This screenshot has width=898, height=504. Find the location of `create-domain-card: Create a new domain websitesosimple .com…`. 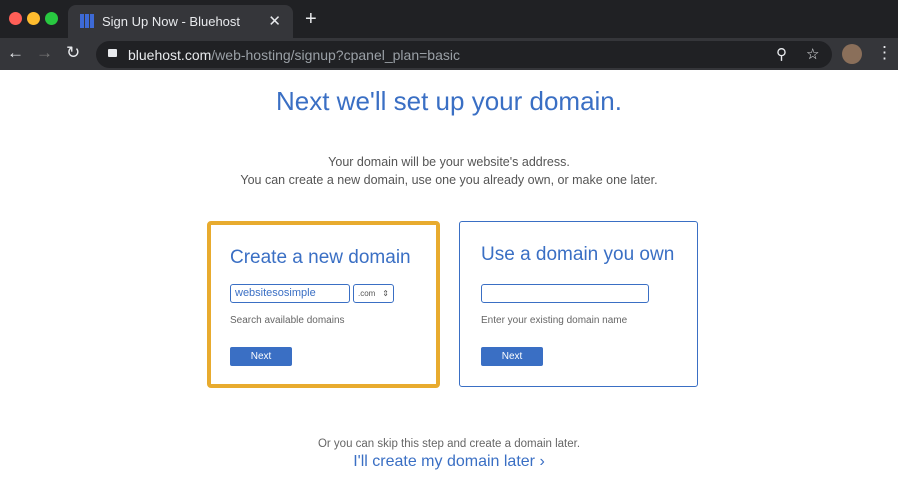

create-domain-card: Create a new domain websitesosimple .com… is located at coordinates (323, 304).